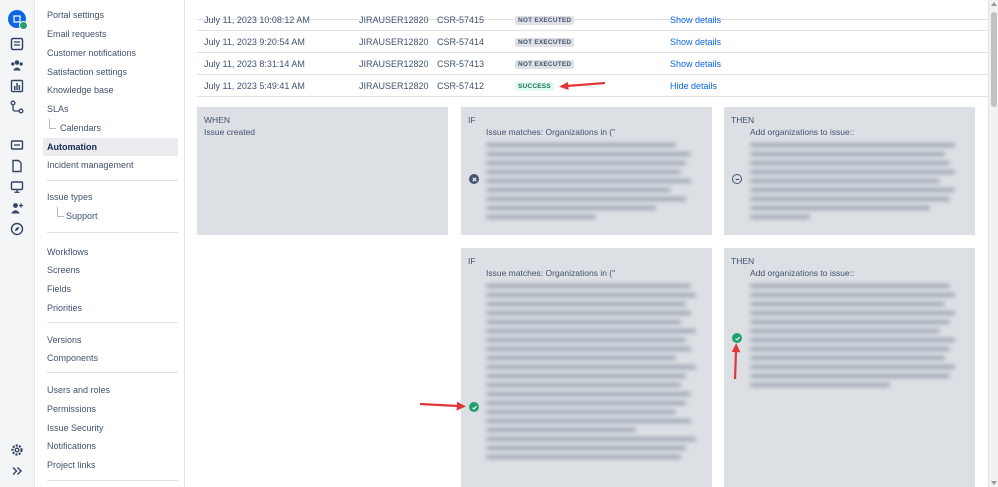 Image resolution: width=998 pixels, height=487 pixels. I want to click on inbox-icon, so click(17, 145).